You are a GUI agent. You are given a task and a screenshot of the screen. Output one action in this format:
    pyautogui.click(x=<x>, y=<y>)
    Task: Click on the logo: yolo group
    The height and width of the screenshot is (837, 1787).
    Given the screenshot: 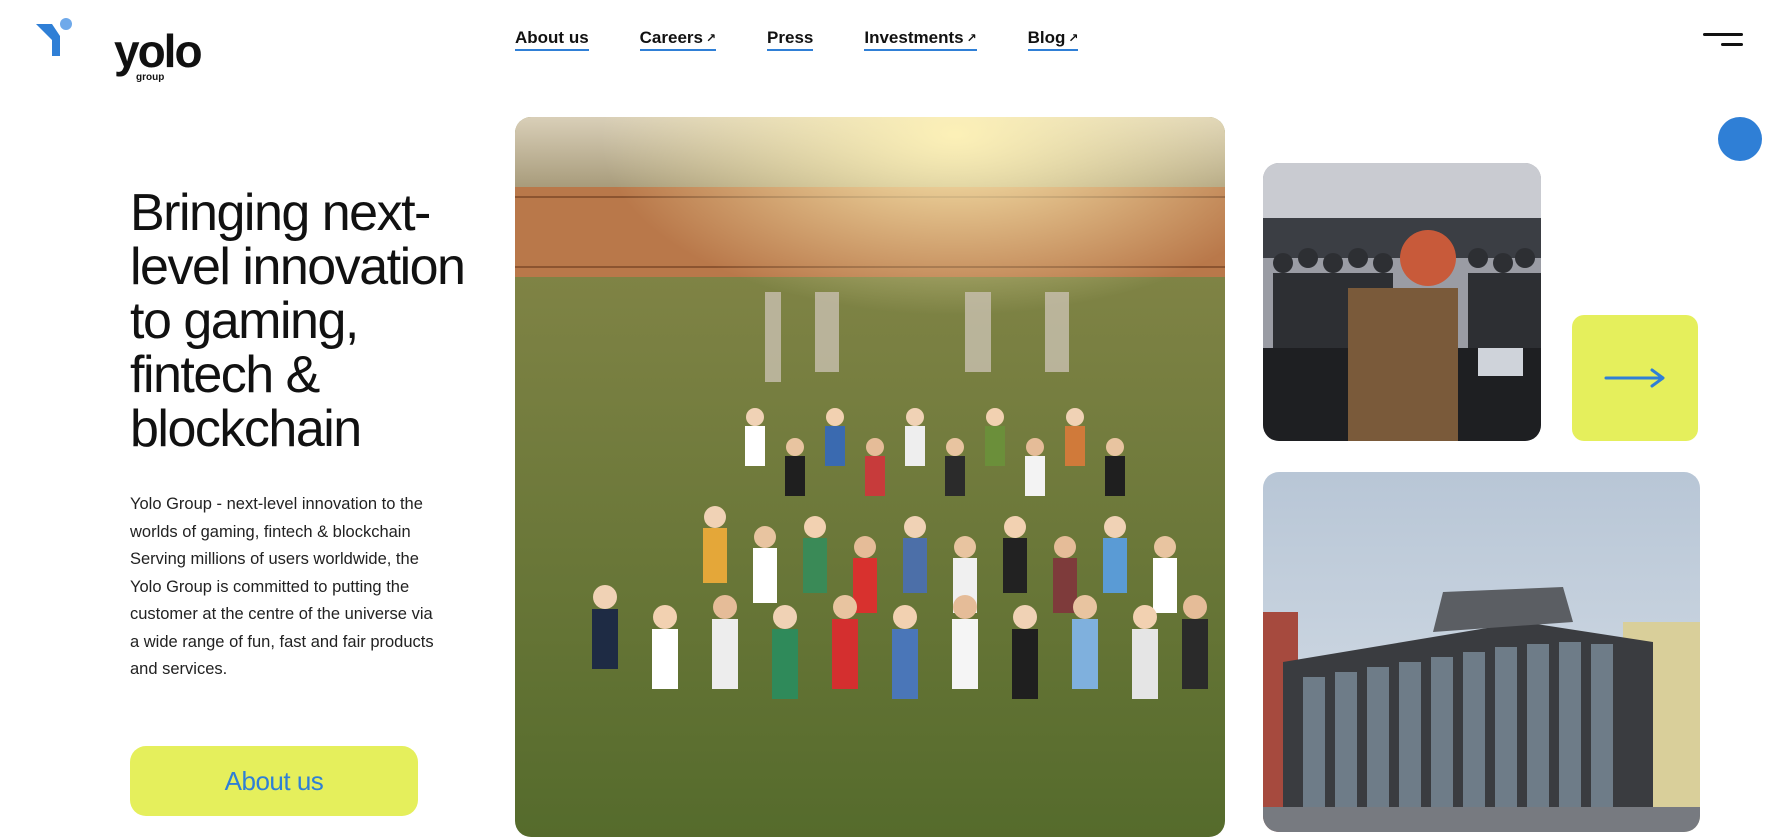 What is the action you would take?
    pyautogui.click(x=118, y=51)
    